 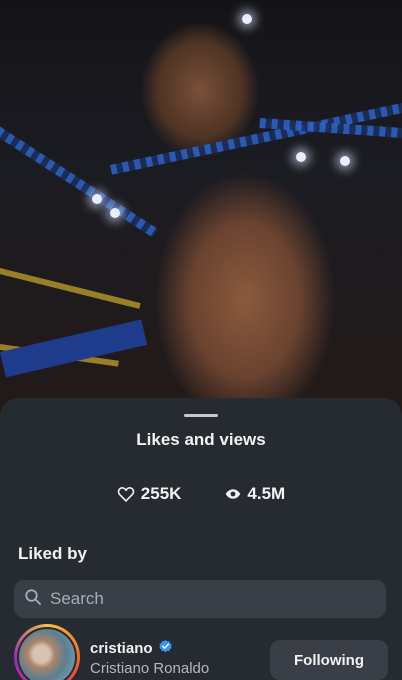 I want to click on avatar, so click(x=47, y=654).